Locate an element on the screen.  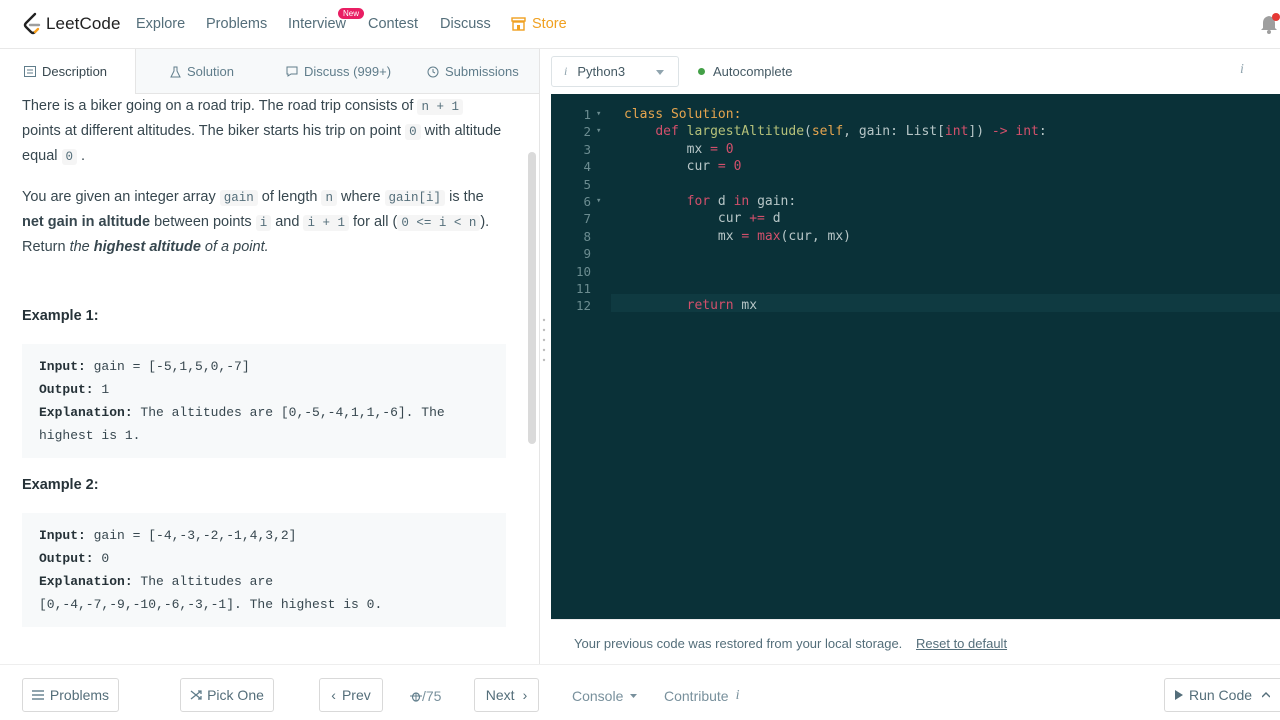
value: The altitudes are [0,-5,-4,1,1,-6]. The is located at coordinates (288, 412).